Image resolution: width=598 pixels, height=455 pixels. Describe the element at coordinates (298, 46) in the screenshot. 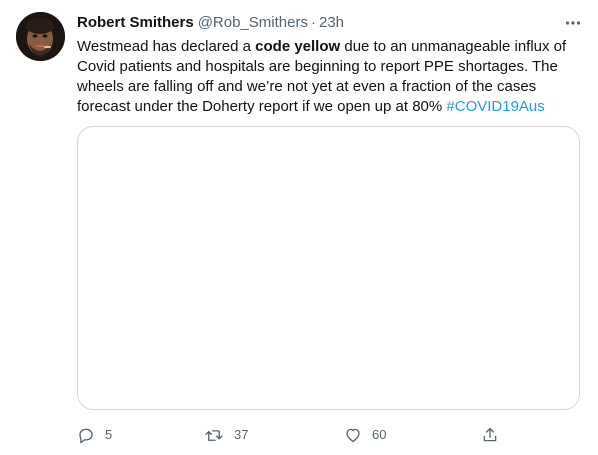

I see `tweet-text-bold: code yellow` at that location.